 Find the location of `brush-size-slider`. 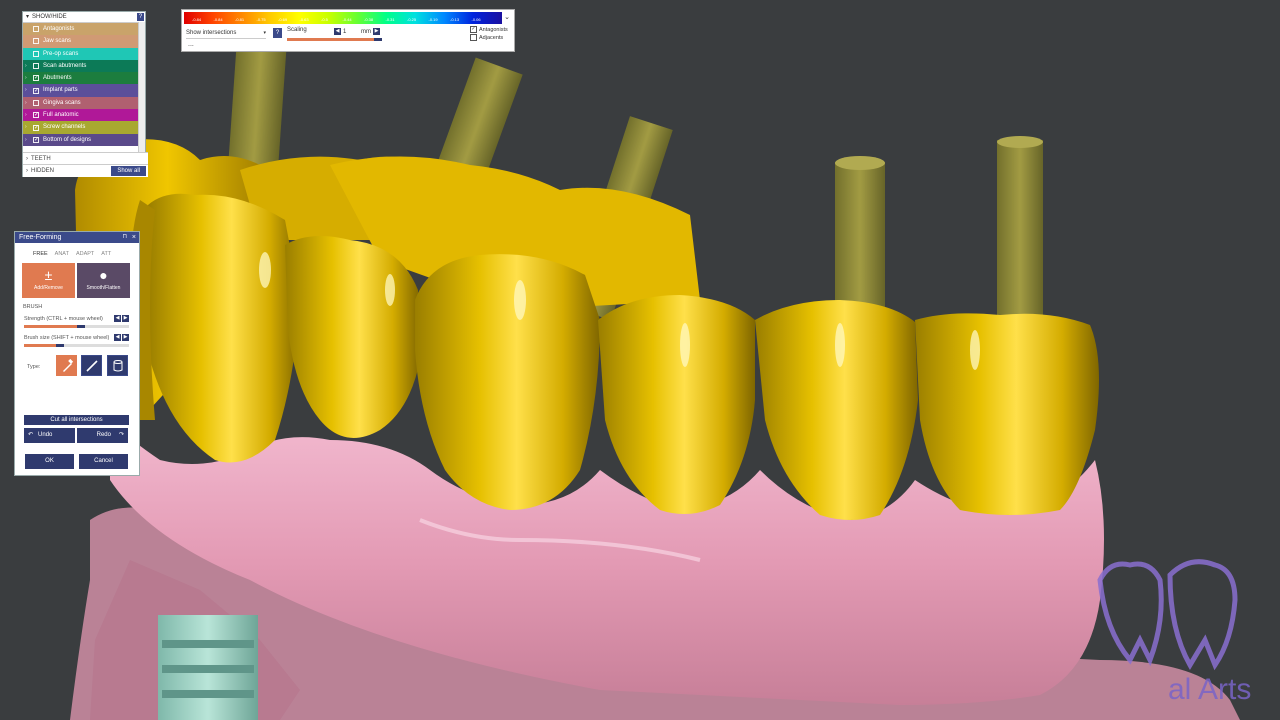

brush-size-slider is located at coordinates (76, 345).